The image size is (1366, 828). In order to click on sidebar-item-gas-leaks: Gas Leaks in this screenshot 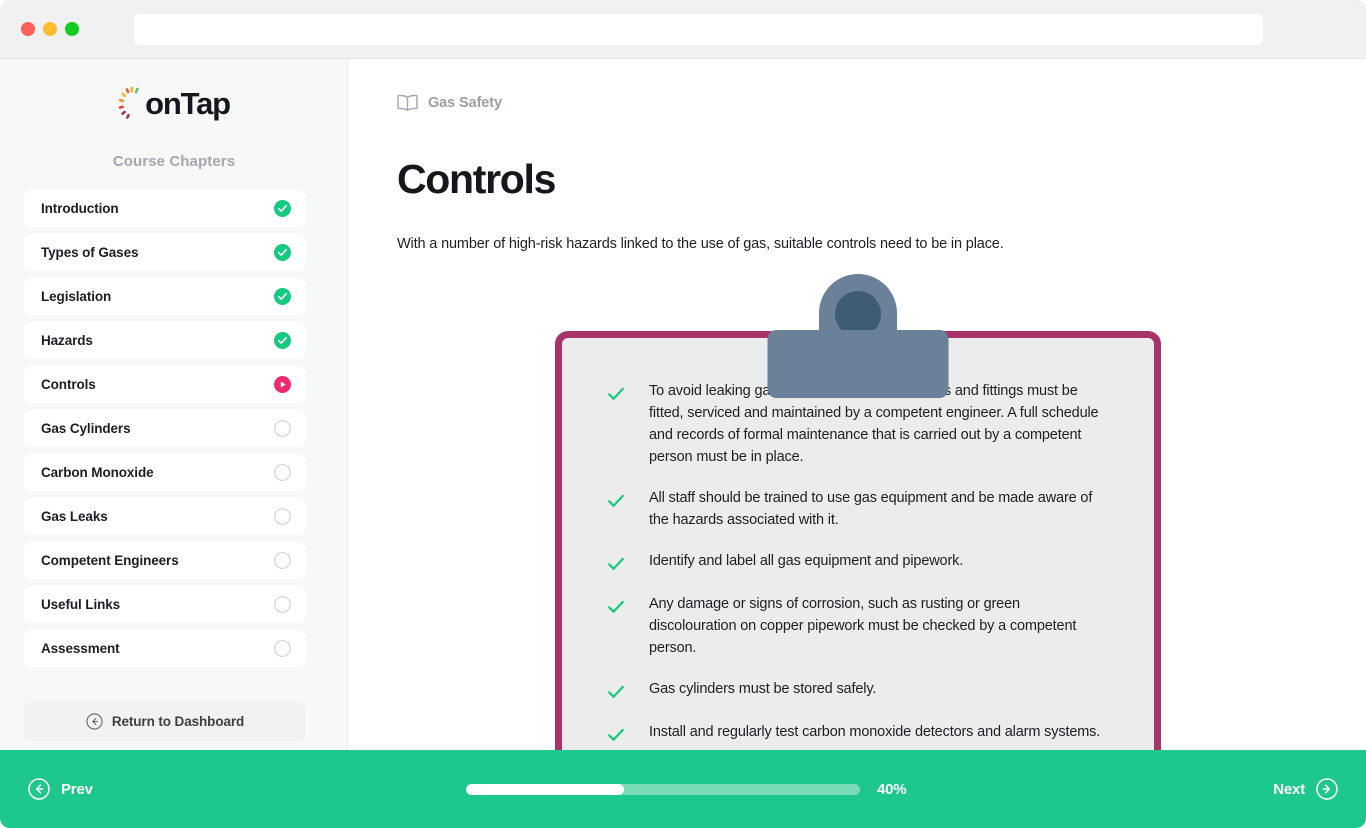, I will do `click(165, 516)`.